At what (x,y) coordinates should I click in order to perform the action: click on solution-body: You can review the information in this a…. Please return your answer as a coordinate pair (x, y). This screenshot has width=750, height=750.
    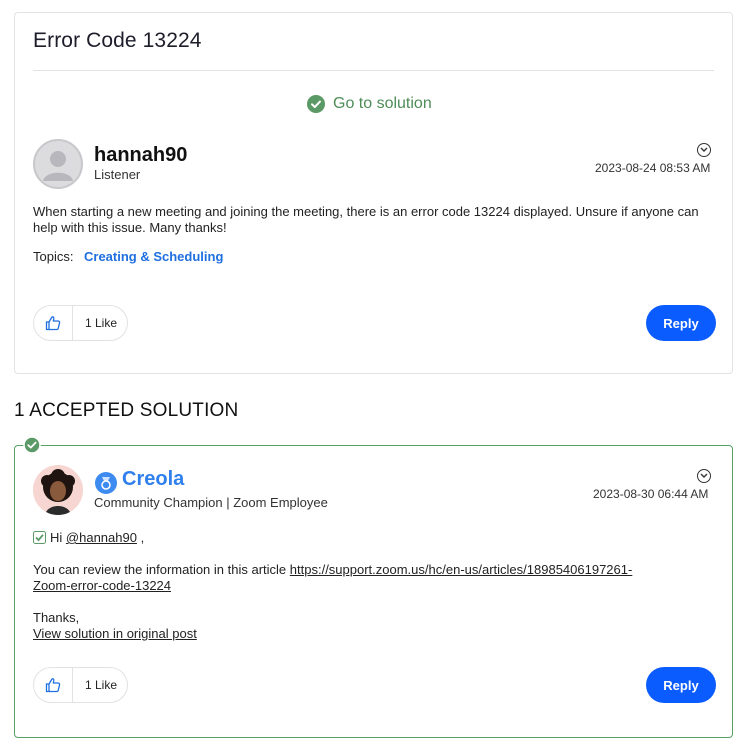
    Looking at the image, I should click on (378, 578).